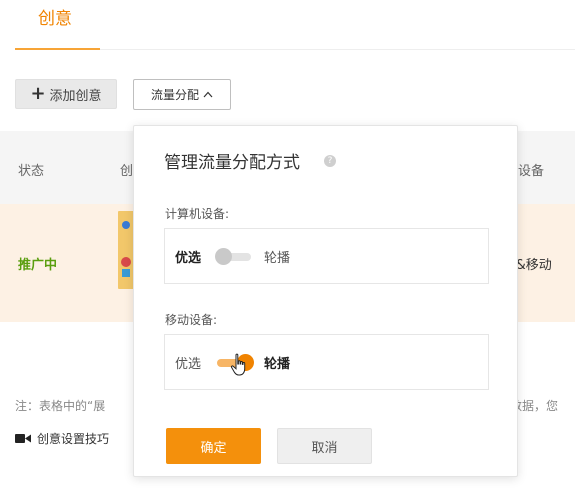 Image resolution: width=575 pixels, height=491 pixels. Describe the element at coordinates (277, 362) in the screenshot. I see `mobile-option-rotate: 轮播` at that location.